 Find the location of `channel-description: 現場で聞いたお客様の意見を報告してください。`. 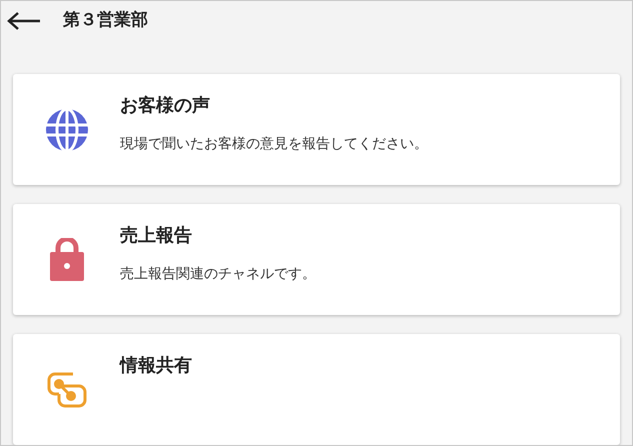

channel-description: 現場で聞いたお客様の意見を報告してください。 is located at coordinates (274, 144).